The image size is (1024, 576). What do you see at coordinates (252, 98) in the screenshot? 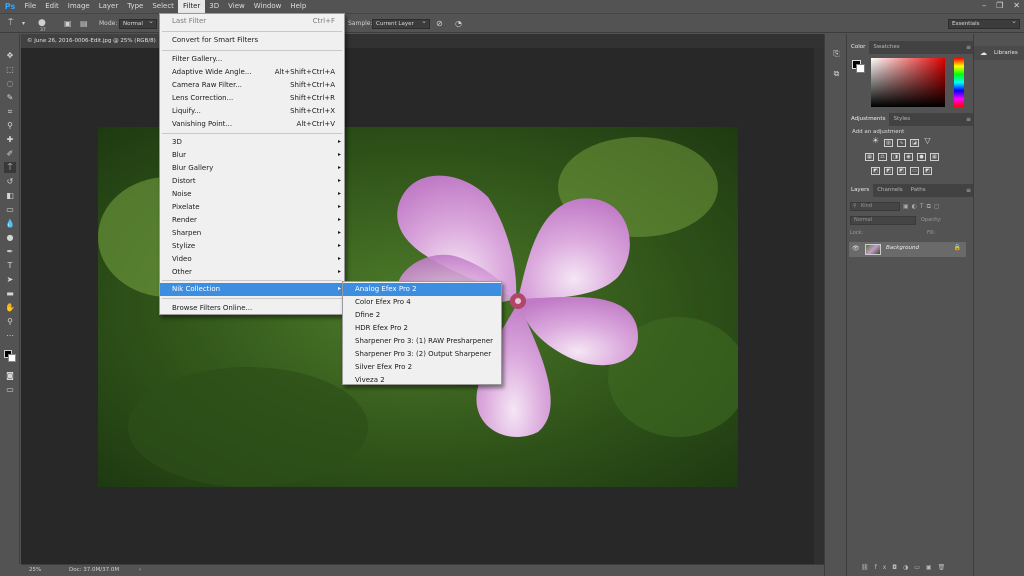
I see `menu-item-lens-correction: Lens Correction... Shift+Ctrl+R` at bounding box center [252, 98].